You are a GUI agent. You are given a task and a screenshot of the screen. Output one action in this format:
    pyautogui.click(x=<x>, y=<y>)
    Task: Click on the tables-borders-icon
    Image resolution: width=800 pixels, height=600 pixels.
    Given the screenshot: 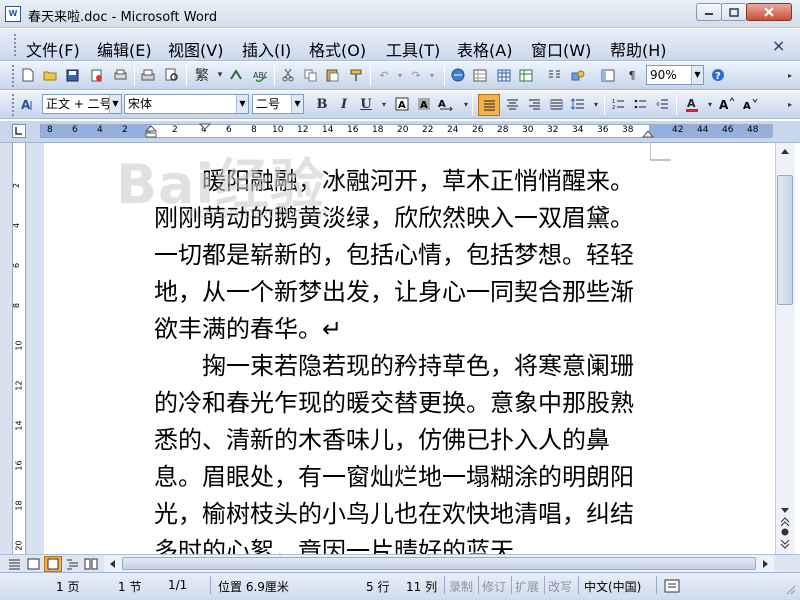 What is the action you would take?
    pyautogui.click(x=480, y=75)
    